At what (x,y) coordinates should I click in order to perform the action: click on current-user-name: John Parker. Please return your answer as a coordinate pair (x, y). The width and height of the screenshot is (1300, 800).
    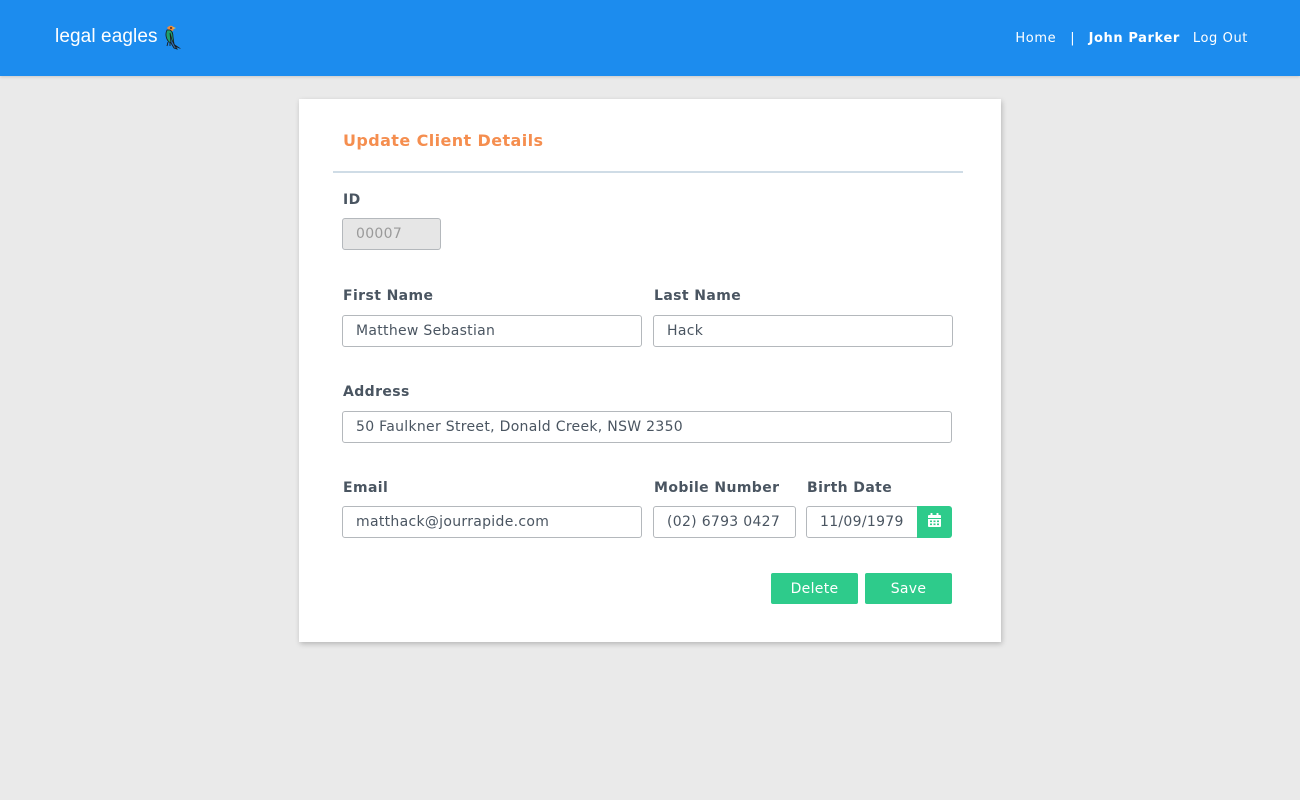
    Looking at the image, I should click on (1134, 38).